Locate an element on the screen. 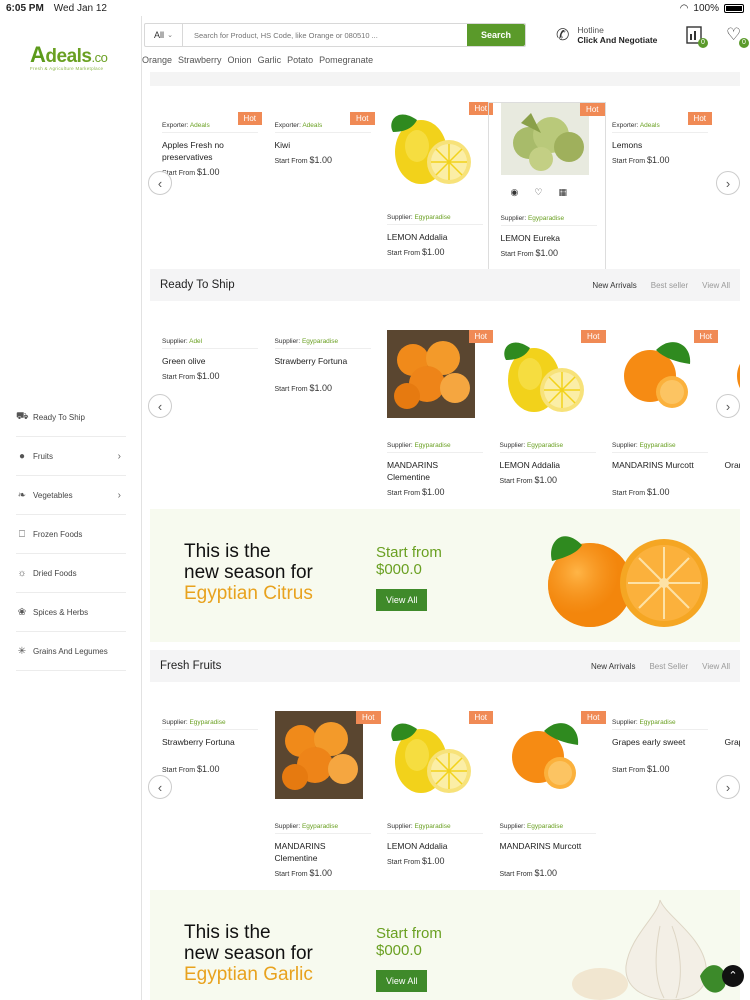 This screenshot has width=750, height=1000. sidebar-item: ❧ Vegetables › is located at coordinates (71, 495).